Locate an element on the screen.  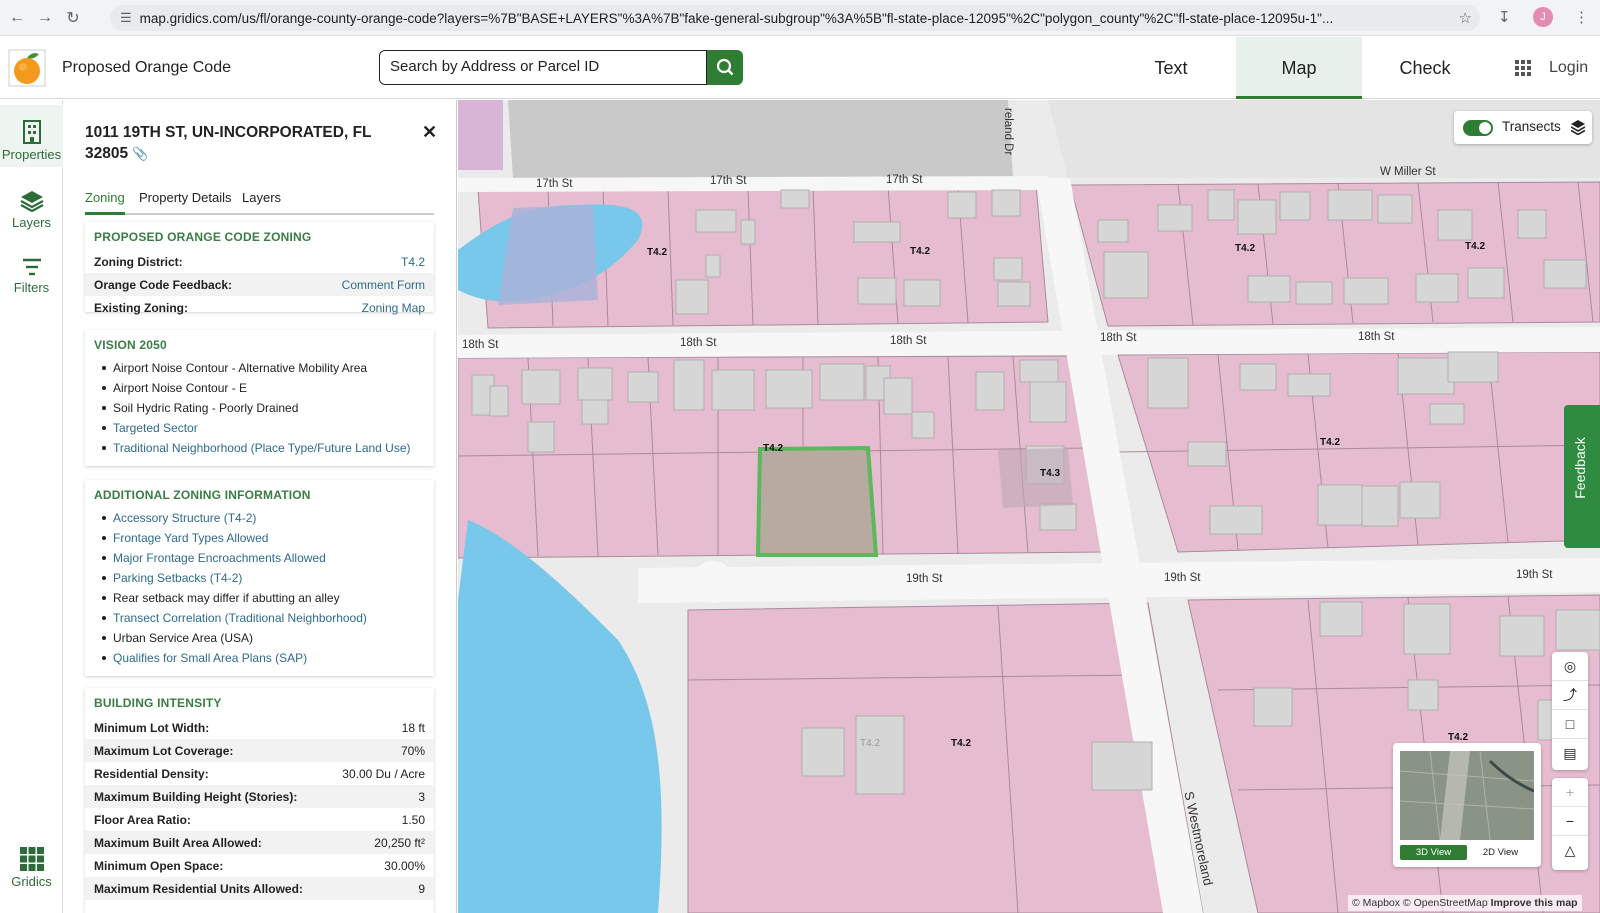
tab-property-details: Property Details is located at coordinates (185, 202).